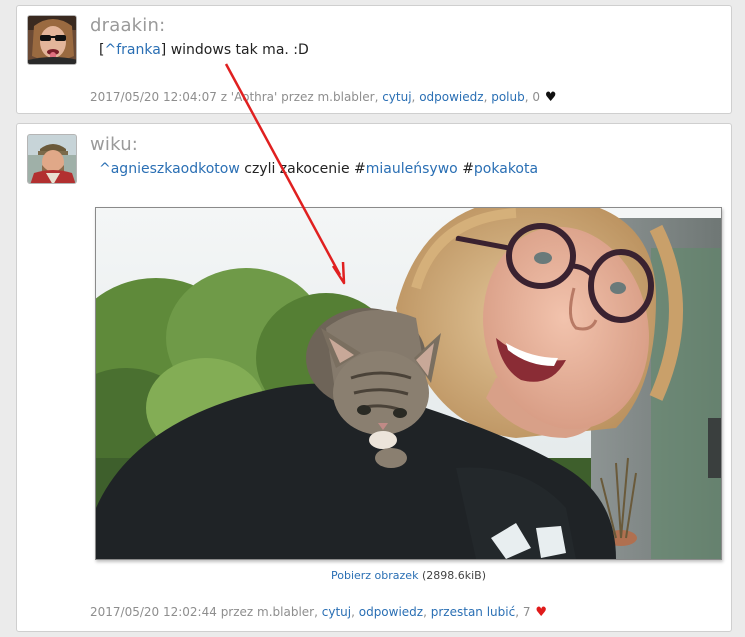 This screenshot has width=745, height=637. Describe the element at coordinates (452, 575) in the screenshot. I see `file-size: (2898.6kiB)` at that location.